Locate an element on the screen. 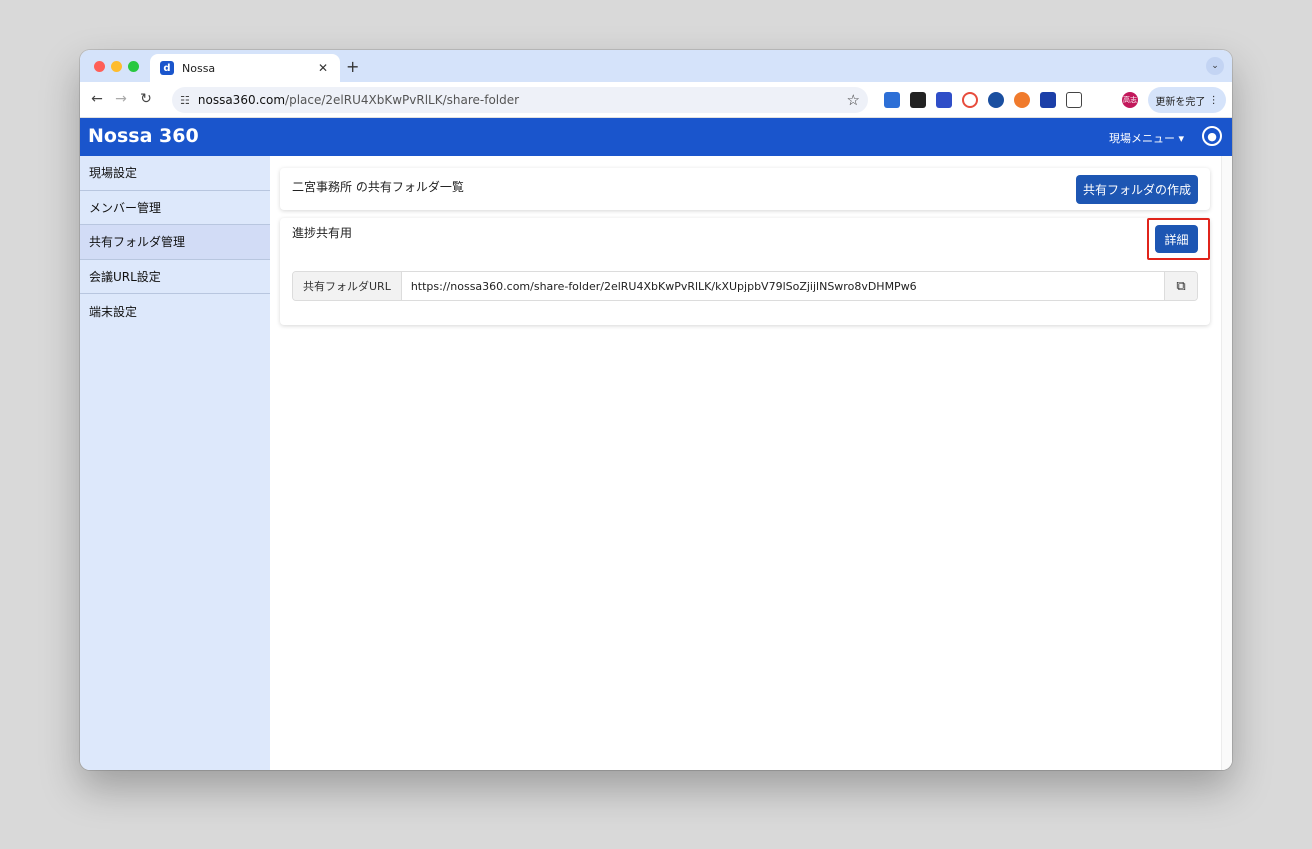 The width and height of the screenshot is (1312, 849). reload-icon: ↻ is located at coordinates (146, 99).